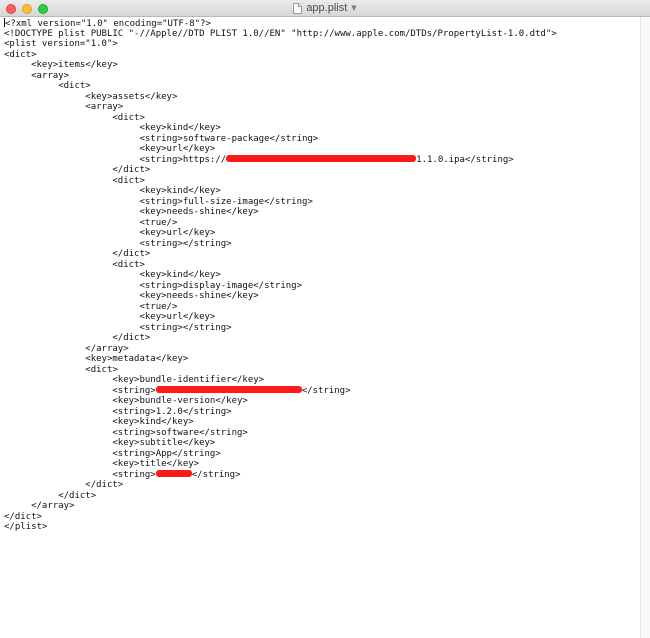 The image size is (650, 638). I want to click on code-line: <?xml version="1.0" encoding="UTF-8"?>, so click(322, 23).